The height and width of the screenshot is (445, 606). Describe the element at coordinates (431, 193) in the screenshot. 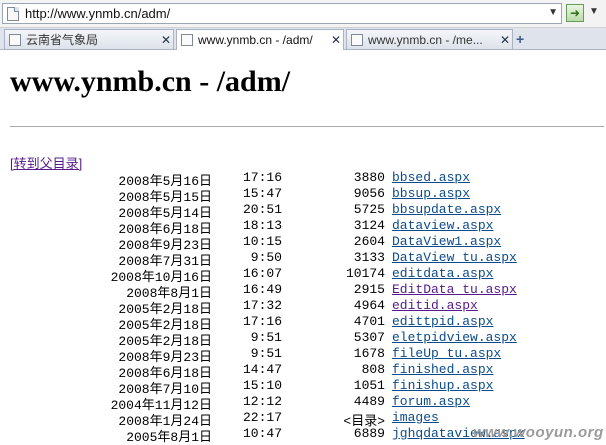

I see `file-link: bbsup.aspx` at that location.